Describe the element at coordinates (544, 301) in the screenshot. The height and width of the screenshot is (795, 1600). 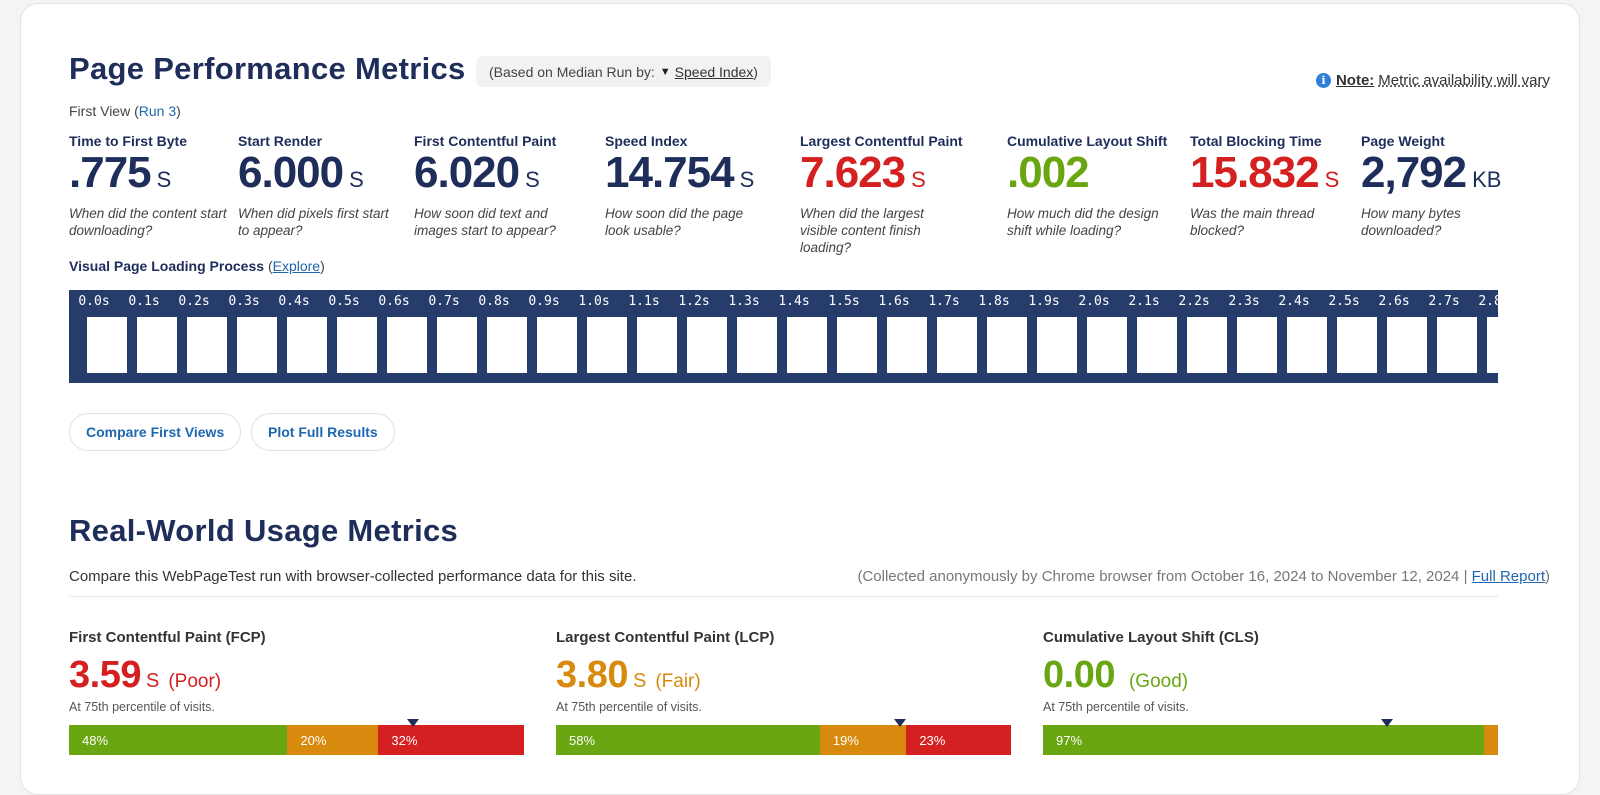
I see `frame-time: 0.9s` at that location.